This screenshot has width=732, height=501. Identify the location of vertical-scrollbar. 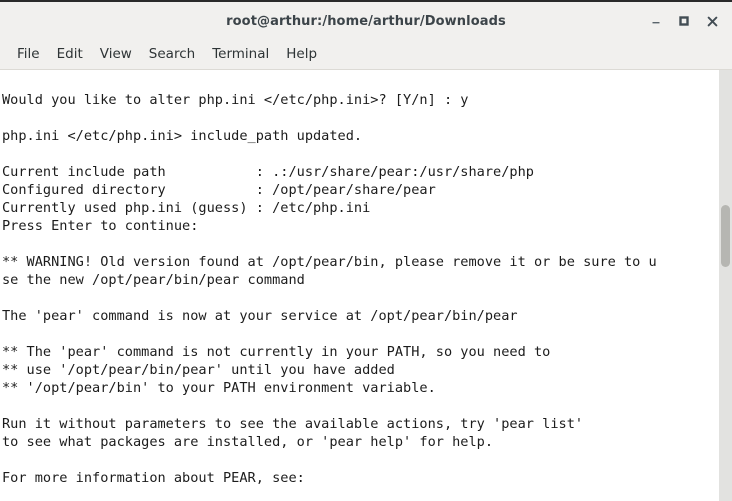
(723, 285).